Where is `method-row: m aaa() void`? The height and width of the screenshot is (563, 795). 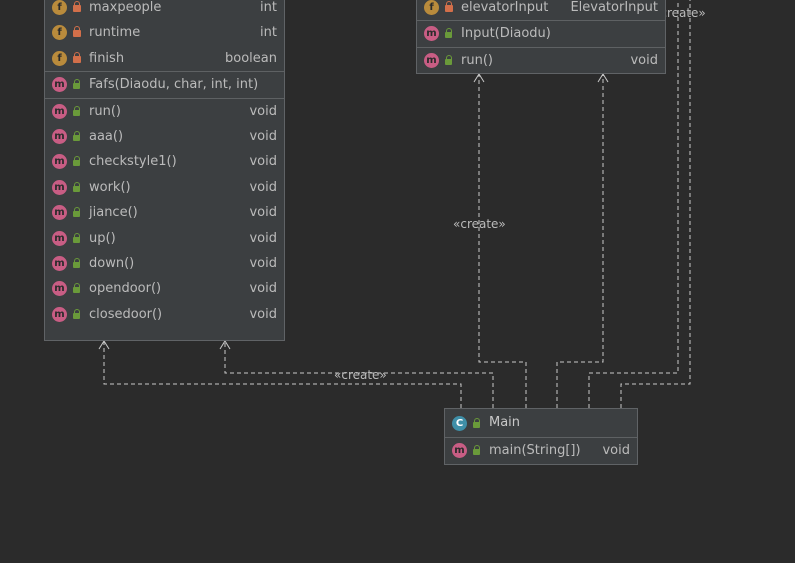
method-row: m aaa() void is located at coordinates (164, 136).